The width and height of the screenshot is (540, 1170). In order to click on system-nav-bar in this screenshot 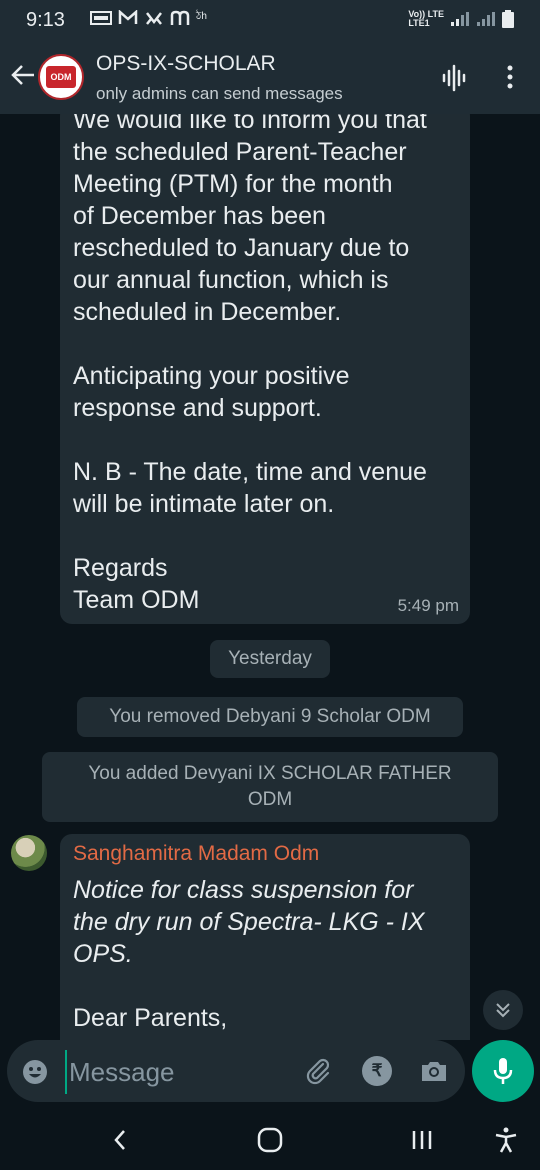, I will do `click(270, 1140)`.